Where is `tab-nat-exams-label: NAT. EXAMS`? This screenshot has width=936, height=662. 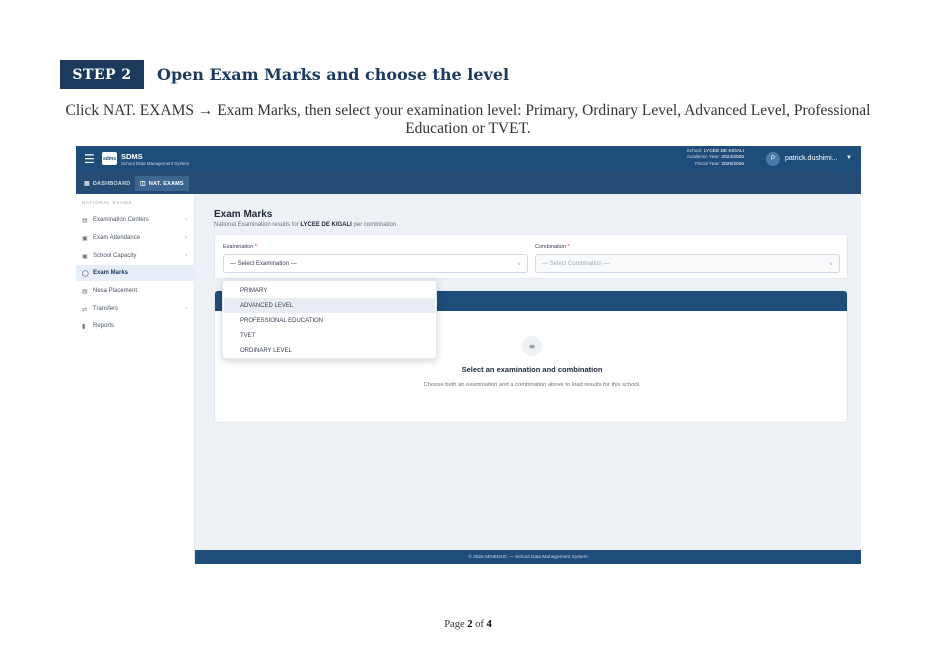
tab-nat-exams-label: NAT. EXAMS is located at coordinates (166, 183).